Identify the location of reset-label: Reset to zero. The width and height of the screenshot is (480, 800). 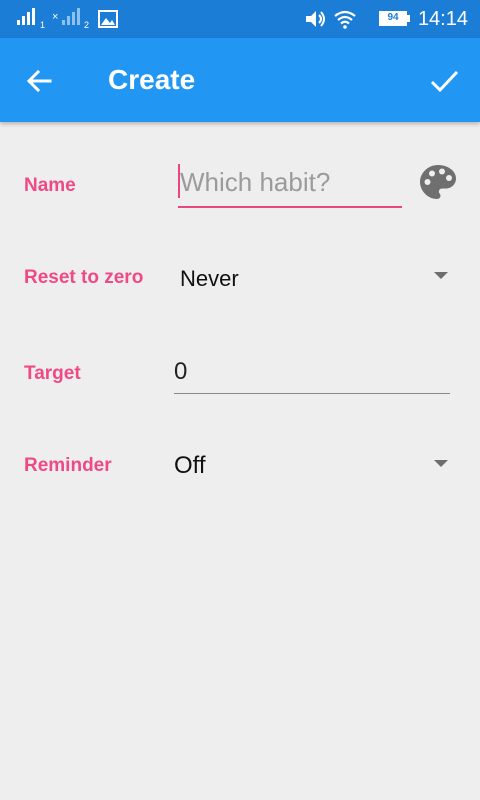
(84, 277).